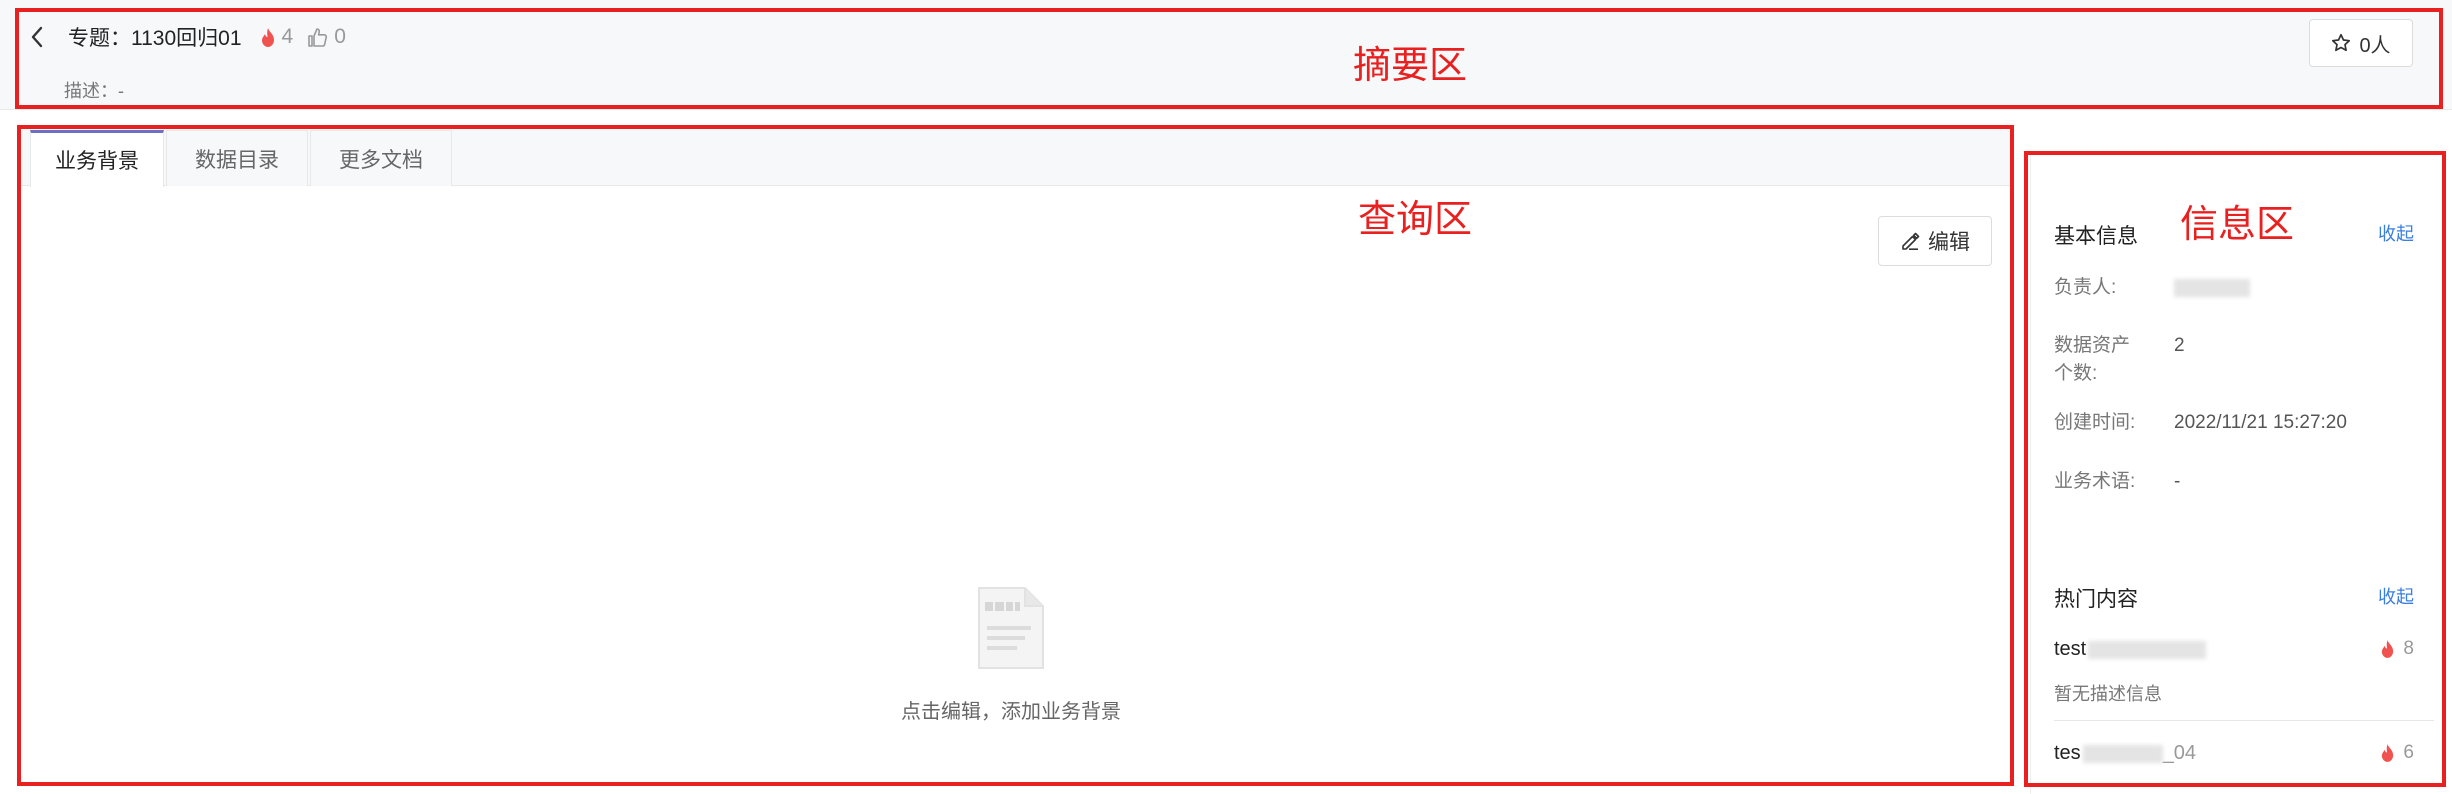 This screenshot has height=794, width=2452. Describe the element at coordinates (287, 36) in the screenshot. I see `hot-count: 4` at that location.